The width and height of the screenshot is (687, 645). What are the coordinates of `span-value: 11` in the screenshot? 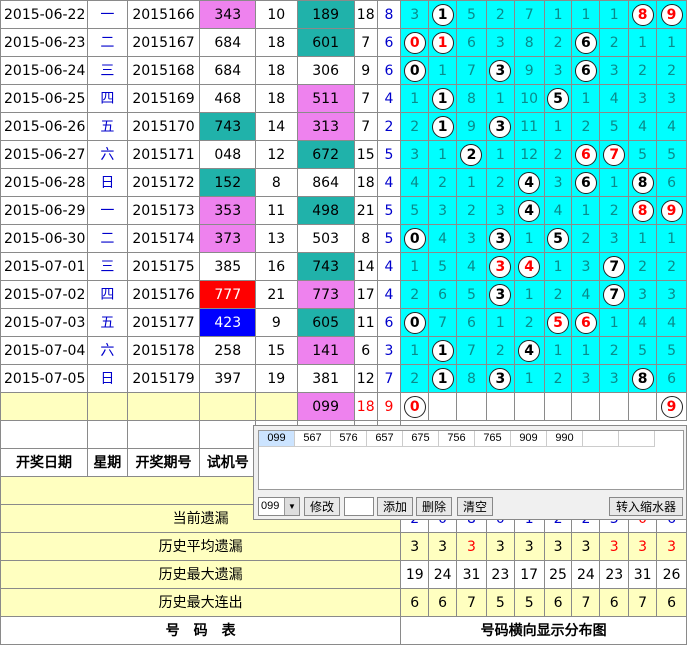 It's located at (276, 210).